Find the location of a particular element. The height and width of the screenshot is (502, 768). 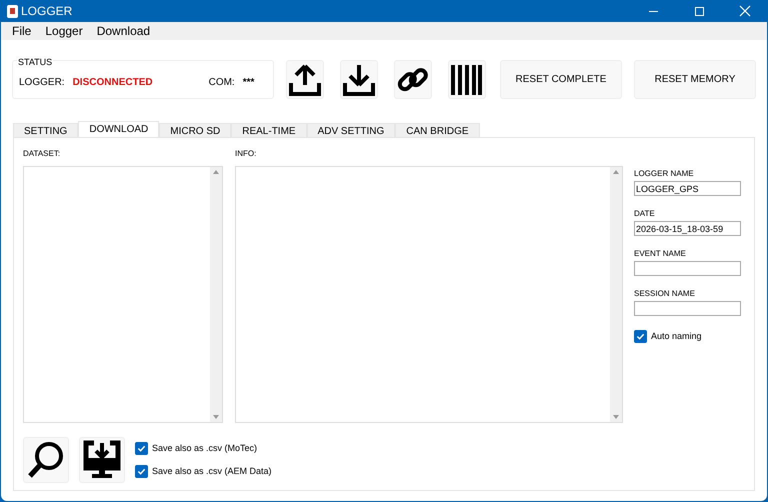

search-icon is located at coordinates (46, 460).